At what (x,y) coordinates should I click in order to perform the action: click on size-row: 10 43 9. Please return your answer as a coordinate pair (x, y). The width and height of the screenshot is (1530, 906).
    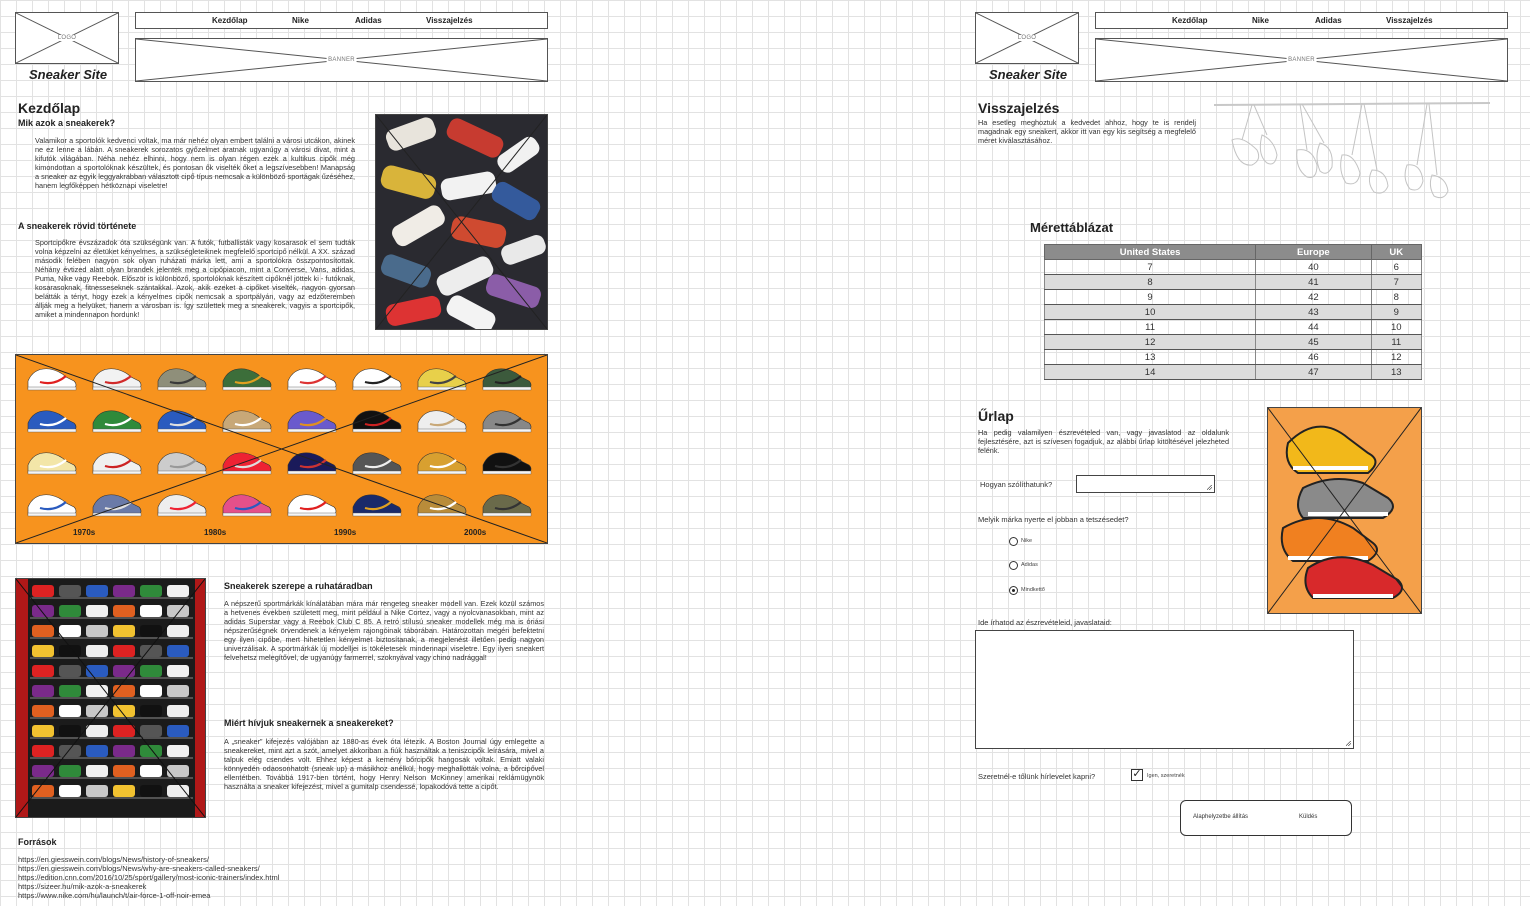
    Looking at the image, I should click on (1233, 312).